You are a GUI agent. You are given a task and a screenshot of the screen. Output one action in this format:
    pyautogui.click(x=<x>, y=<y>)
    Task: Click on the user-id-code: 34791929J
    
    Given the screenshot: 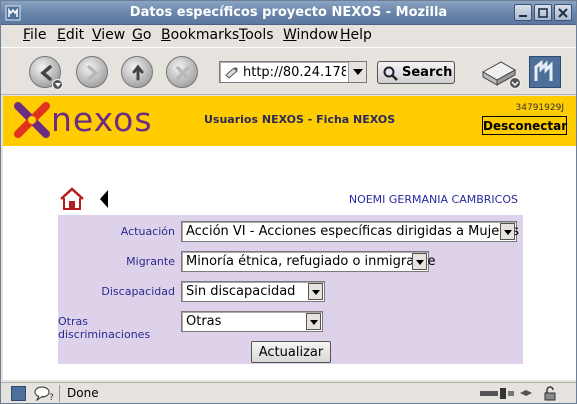 What is the action you would take?
    pyautogui.click(x=539, y=108)
    